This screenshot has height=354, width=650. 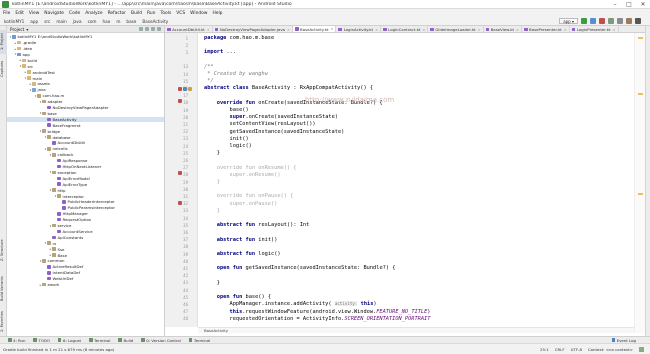 What do you see at coordinates (185, 239) in the screenshot?
I see `line-number: 37` at bounding box center [185, 239].